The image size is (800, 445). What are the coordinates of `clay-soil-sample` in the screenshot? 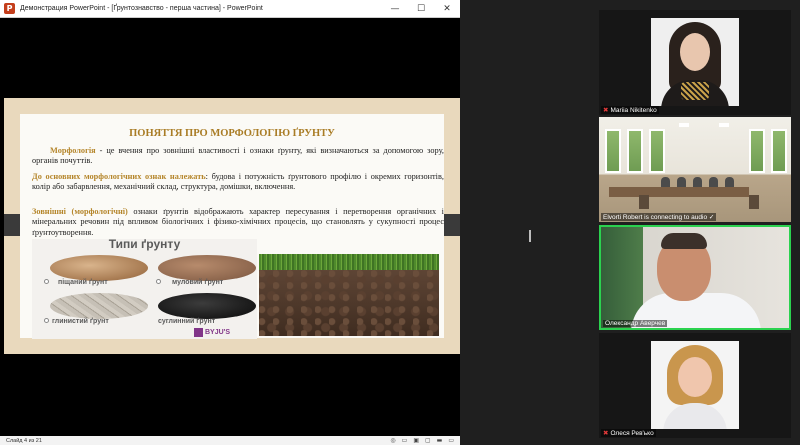 It's located at (99, 306).